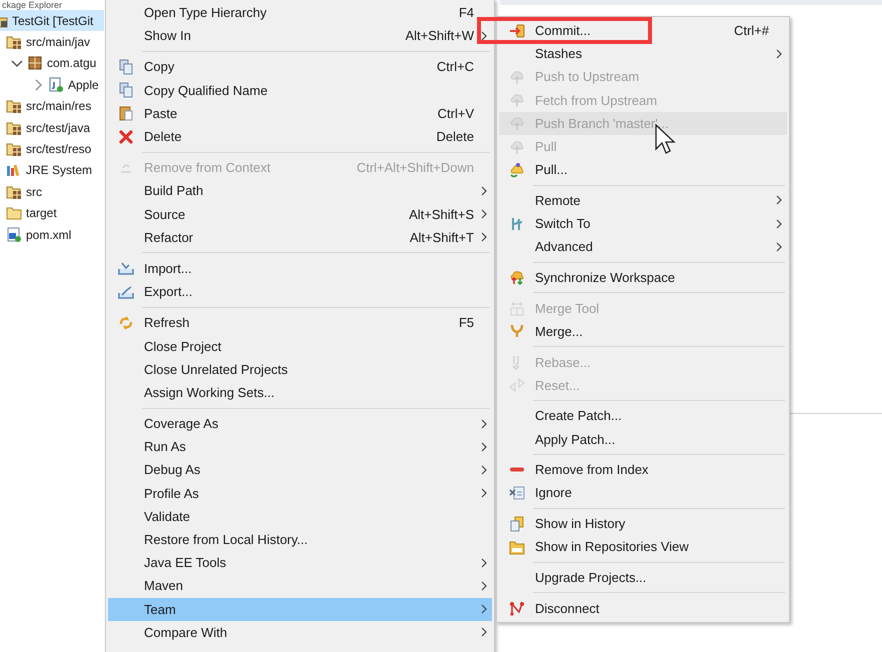 The height and width of the screenshot is (652, 882). Describe the element at coordinates (466, 12) in the screenshot. I see `shortcut-text: F4` at that location.